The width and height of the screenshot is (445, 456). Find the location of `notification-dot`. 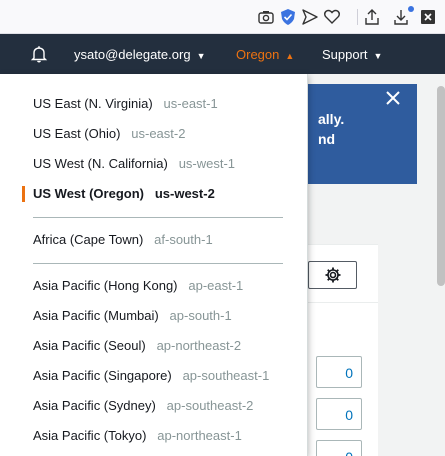

notification-dot is located at coordinates (411, 9).